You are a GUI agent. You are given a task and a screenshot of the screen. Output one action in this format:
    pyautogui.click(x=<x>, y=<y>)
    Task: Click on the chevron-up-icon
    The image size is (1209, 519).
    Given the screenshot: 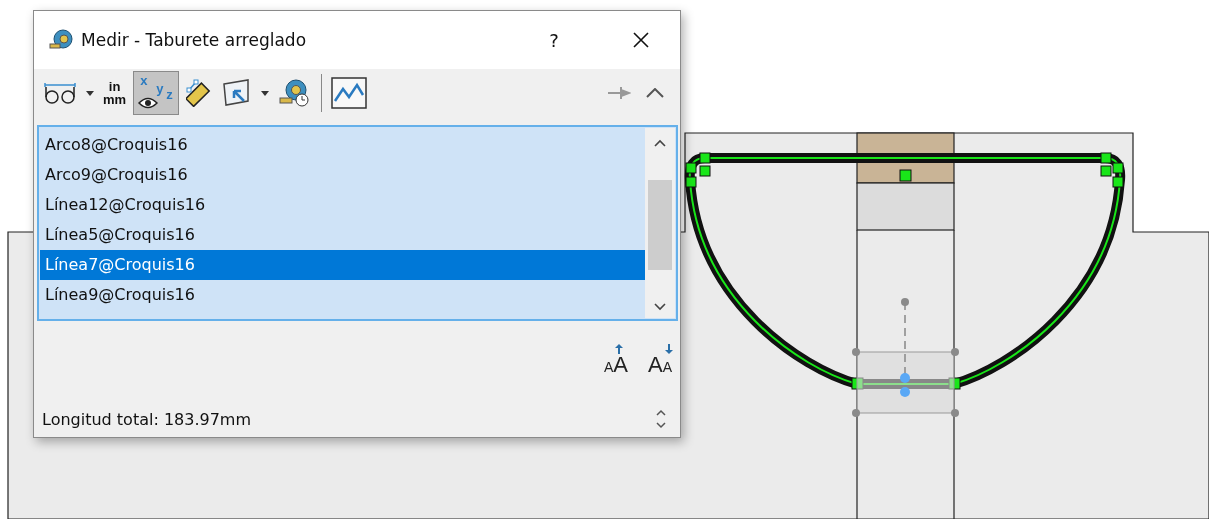 What is the action you would take?
    pyautogui.click(x=655, y=93)
    